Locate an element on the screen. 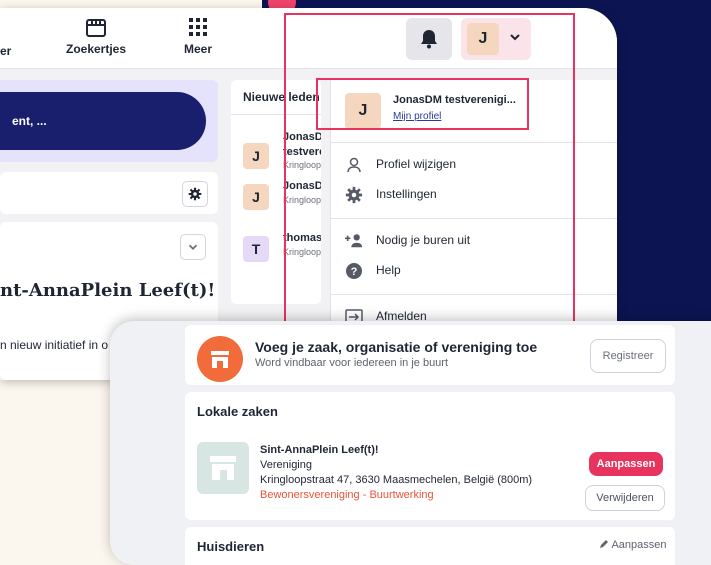  highlight-outline-profile is located at coordinates (422, 104).